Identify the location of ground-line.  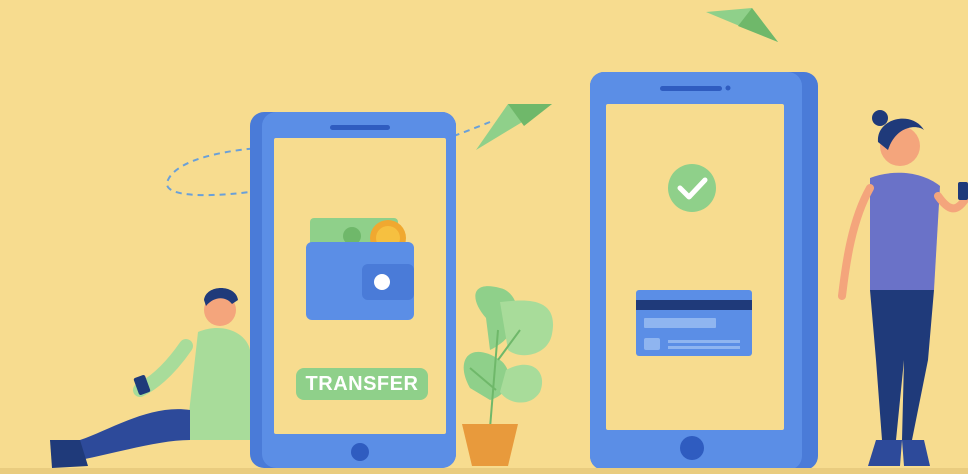
(484, 471).